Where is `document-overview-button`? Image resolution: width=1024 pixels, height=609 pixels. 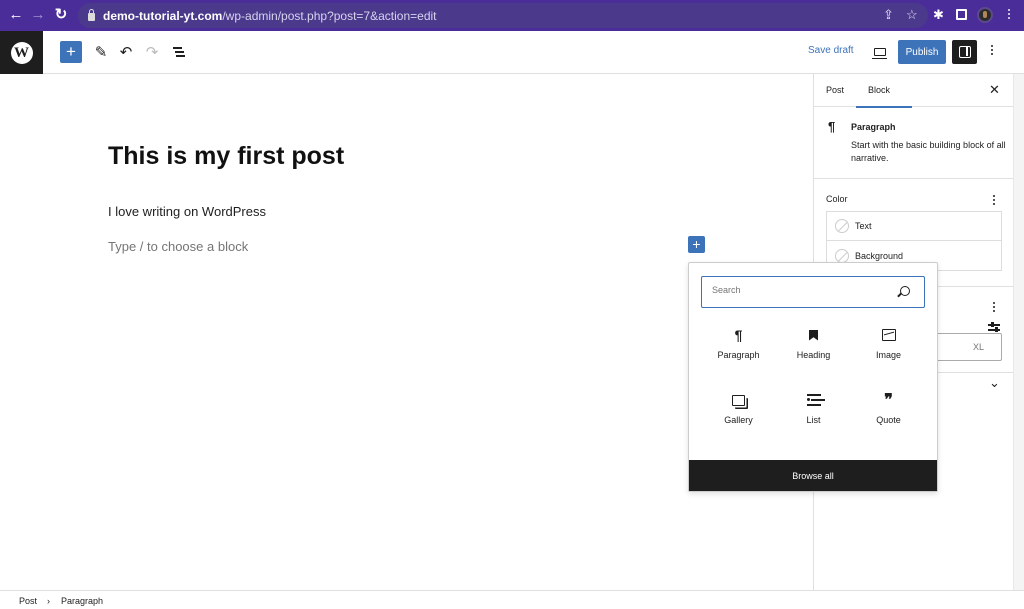
document-overview-button is located at coordinates (179, 52).